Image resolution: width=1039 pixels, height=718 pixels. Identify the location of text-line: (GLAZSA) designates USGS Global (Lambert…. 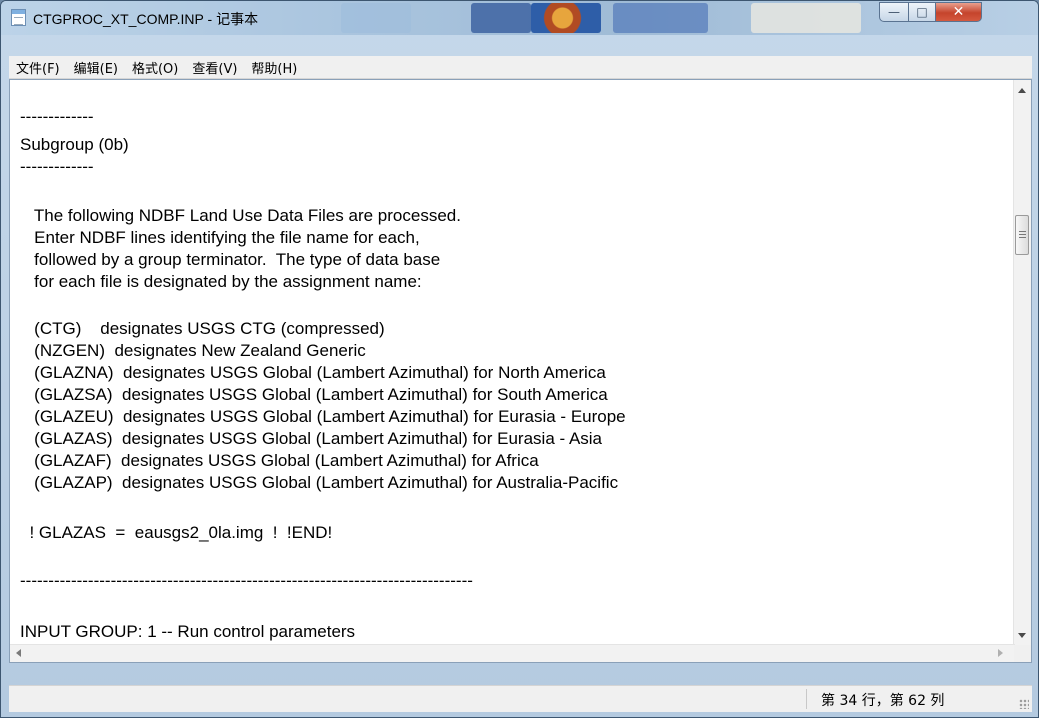
(314, 394).